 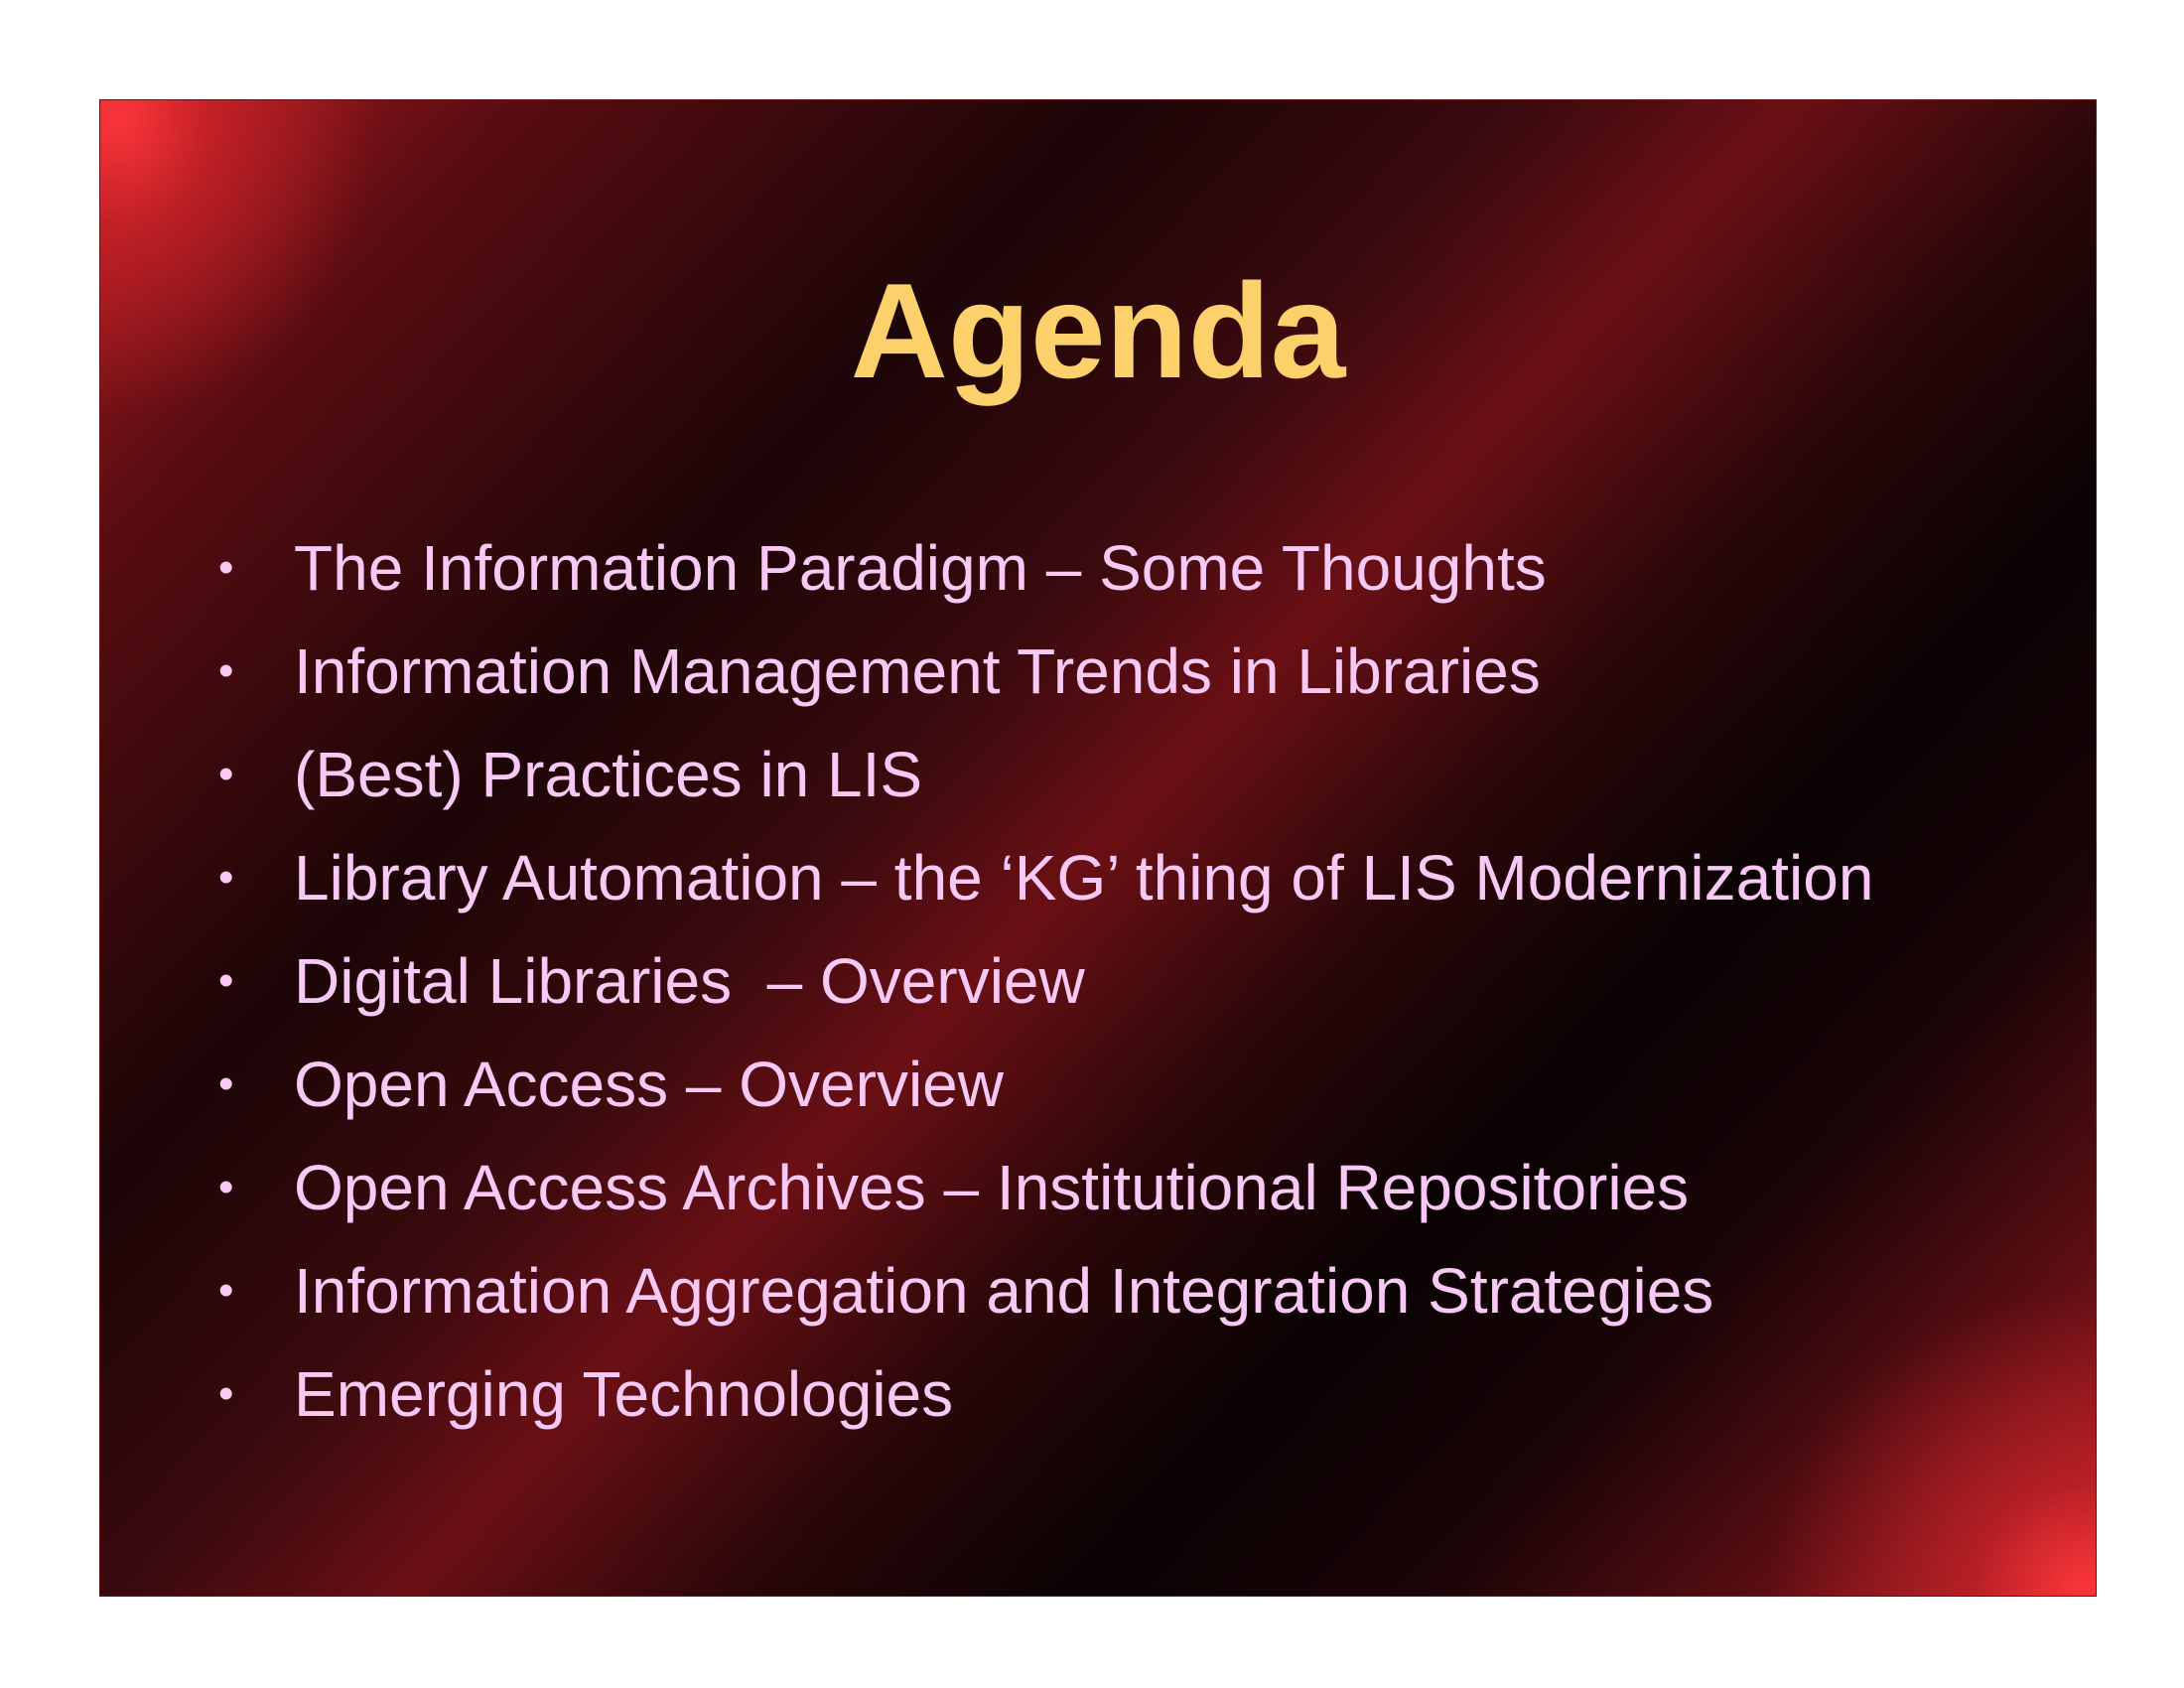 What do you see at coordinates (649, 1084) in the screenshot?
I see `list-item-text: Open Access – Overview` at bounding box center [649, 1084].